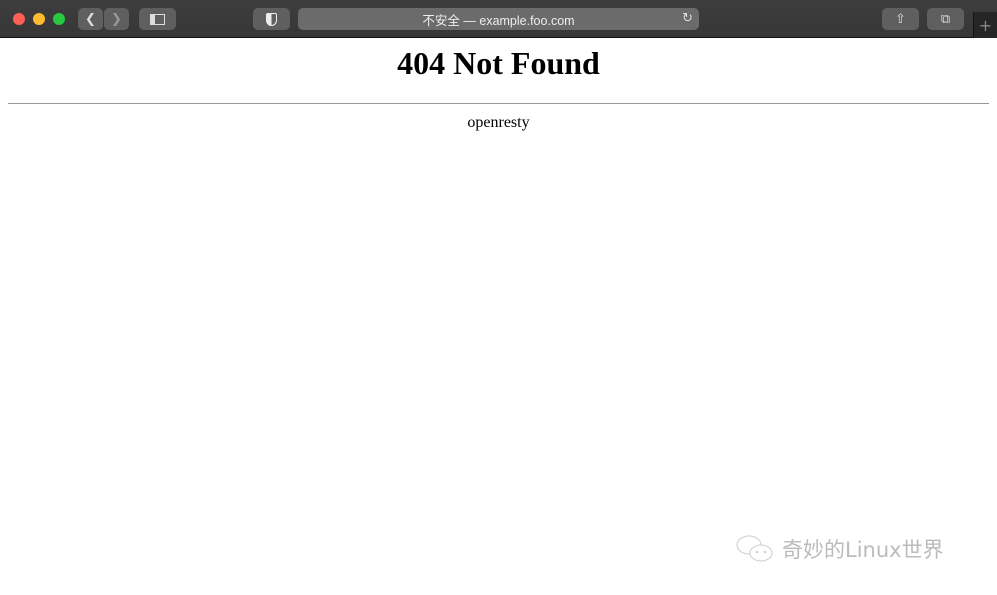  I want to click on new-tab-icon: +, so click(985, 25).